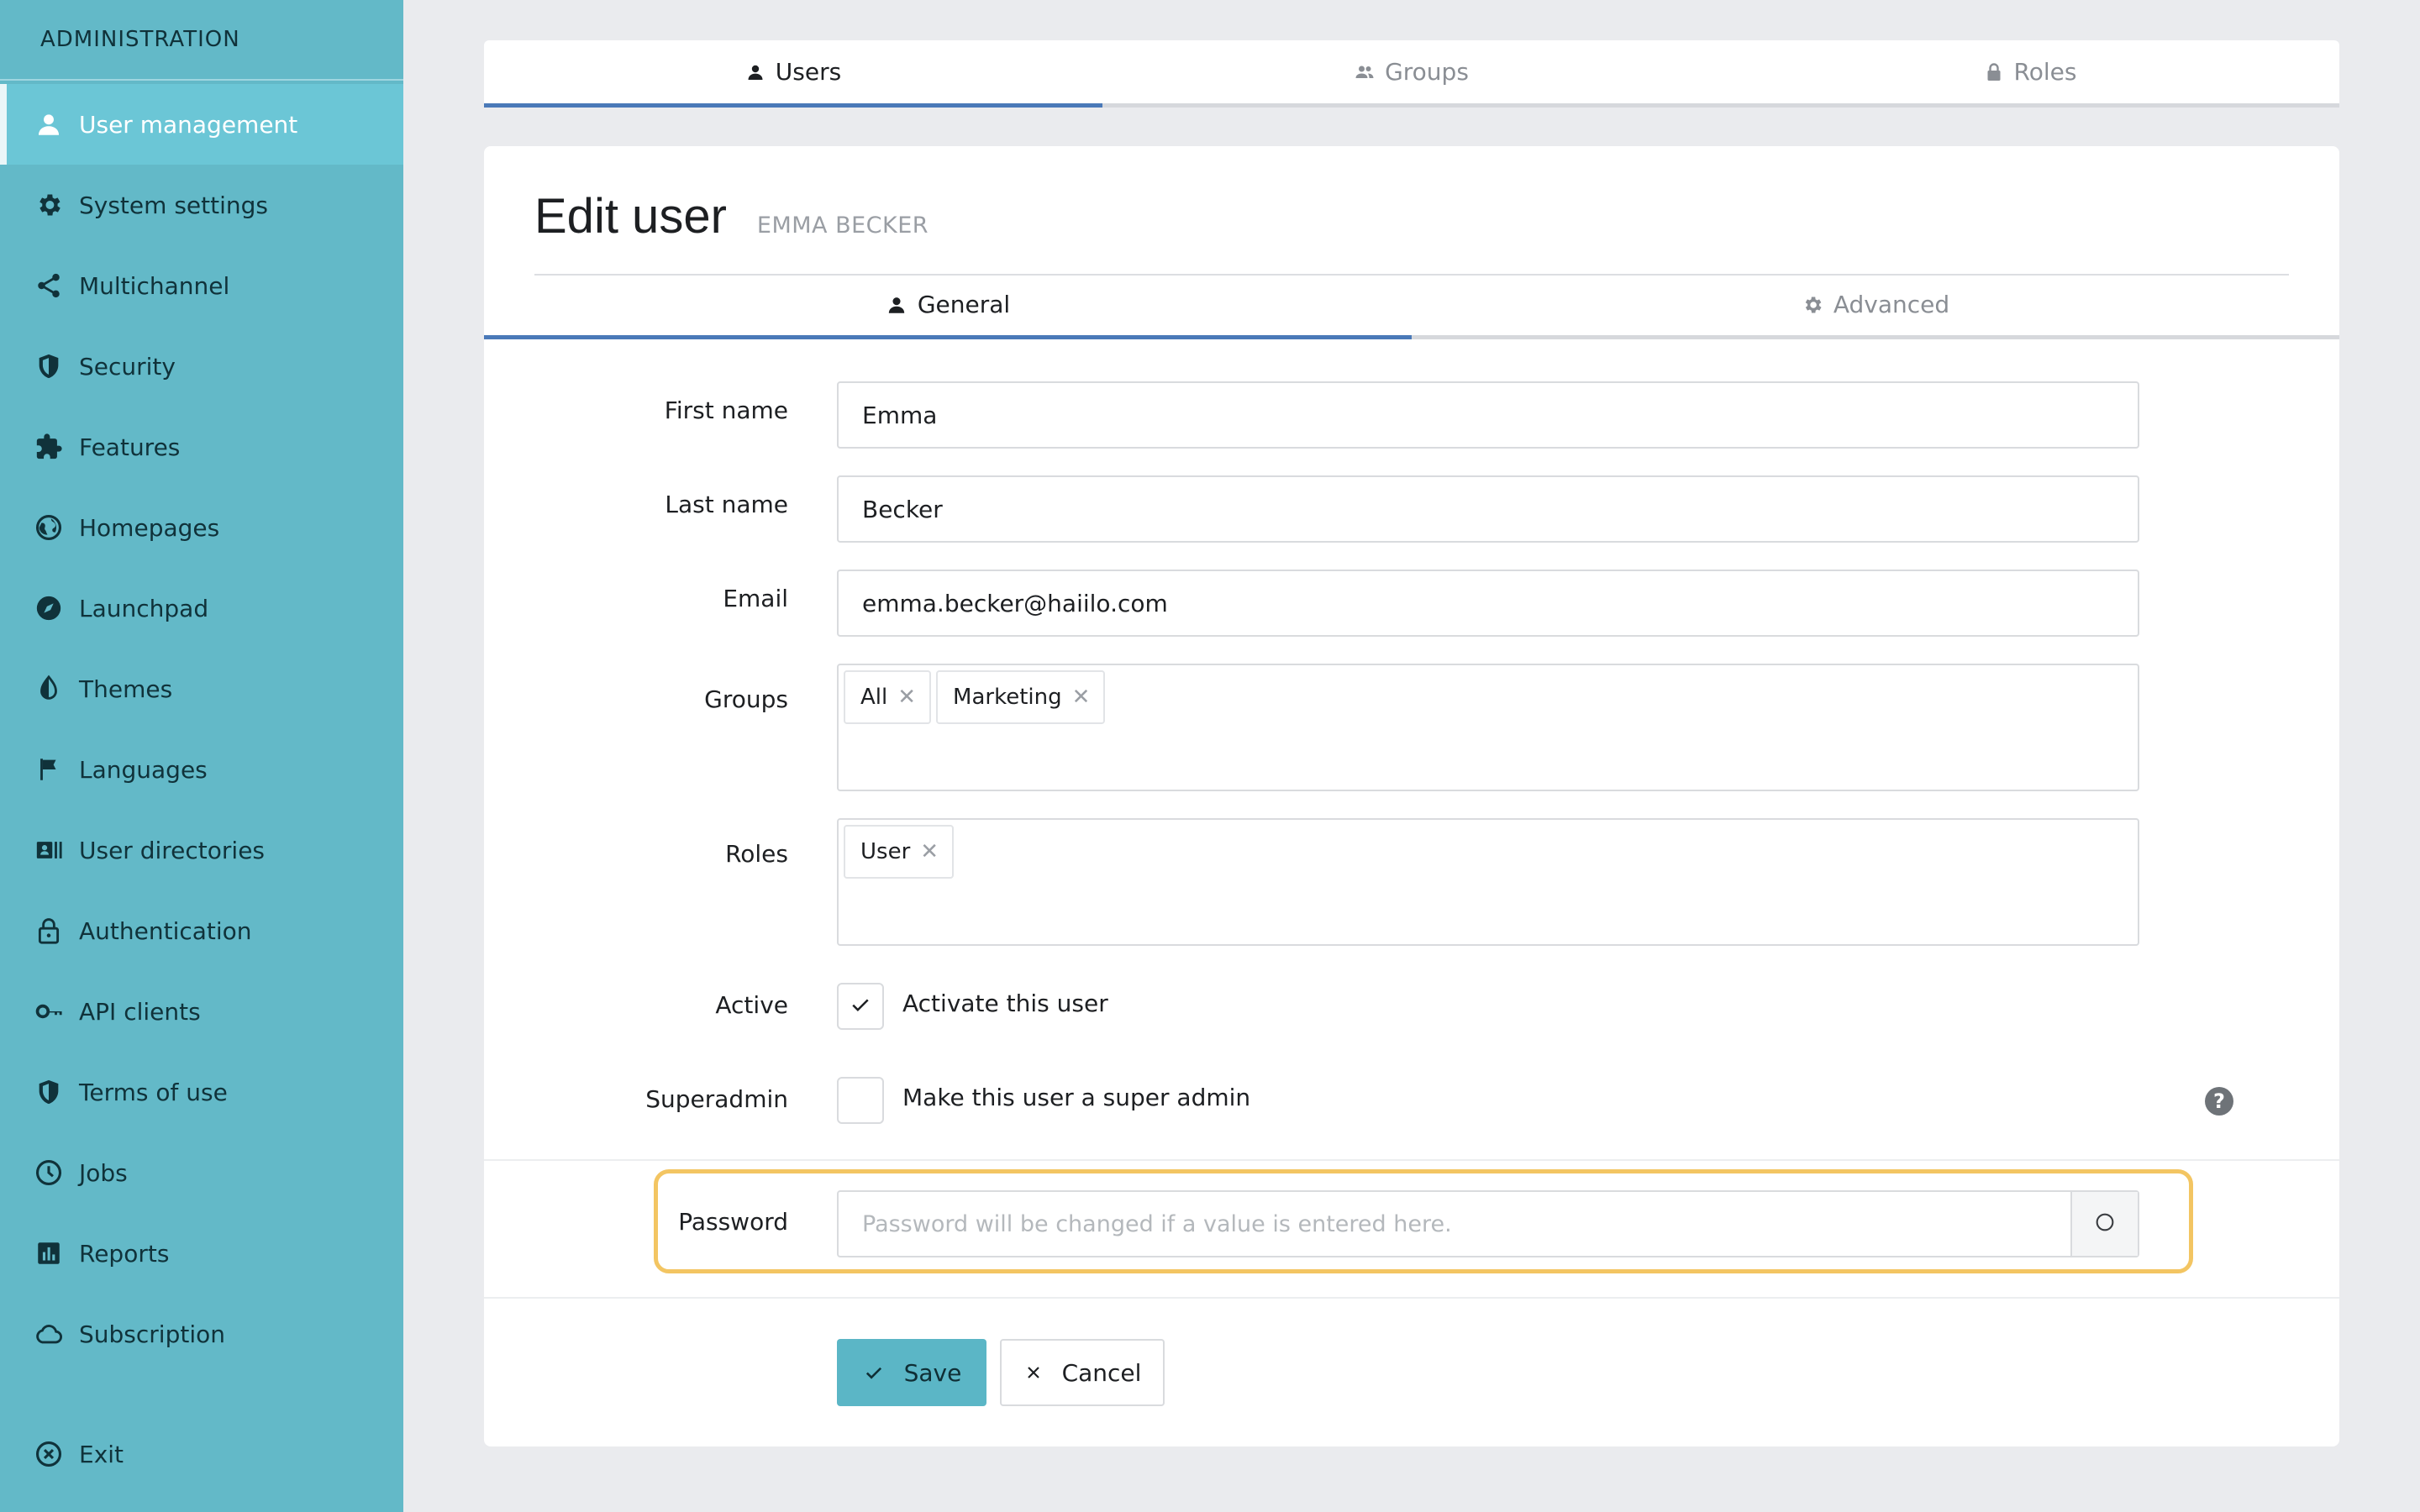 This screenshot has height=1512, width=2420. What do you see at coordinates (1488, 882) in the screenshot?
I see `roles-tag-input: User ✕` at bounding box center [1488, 882].